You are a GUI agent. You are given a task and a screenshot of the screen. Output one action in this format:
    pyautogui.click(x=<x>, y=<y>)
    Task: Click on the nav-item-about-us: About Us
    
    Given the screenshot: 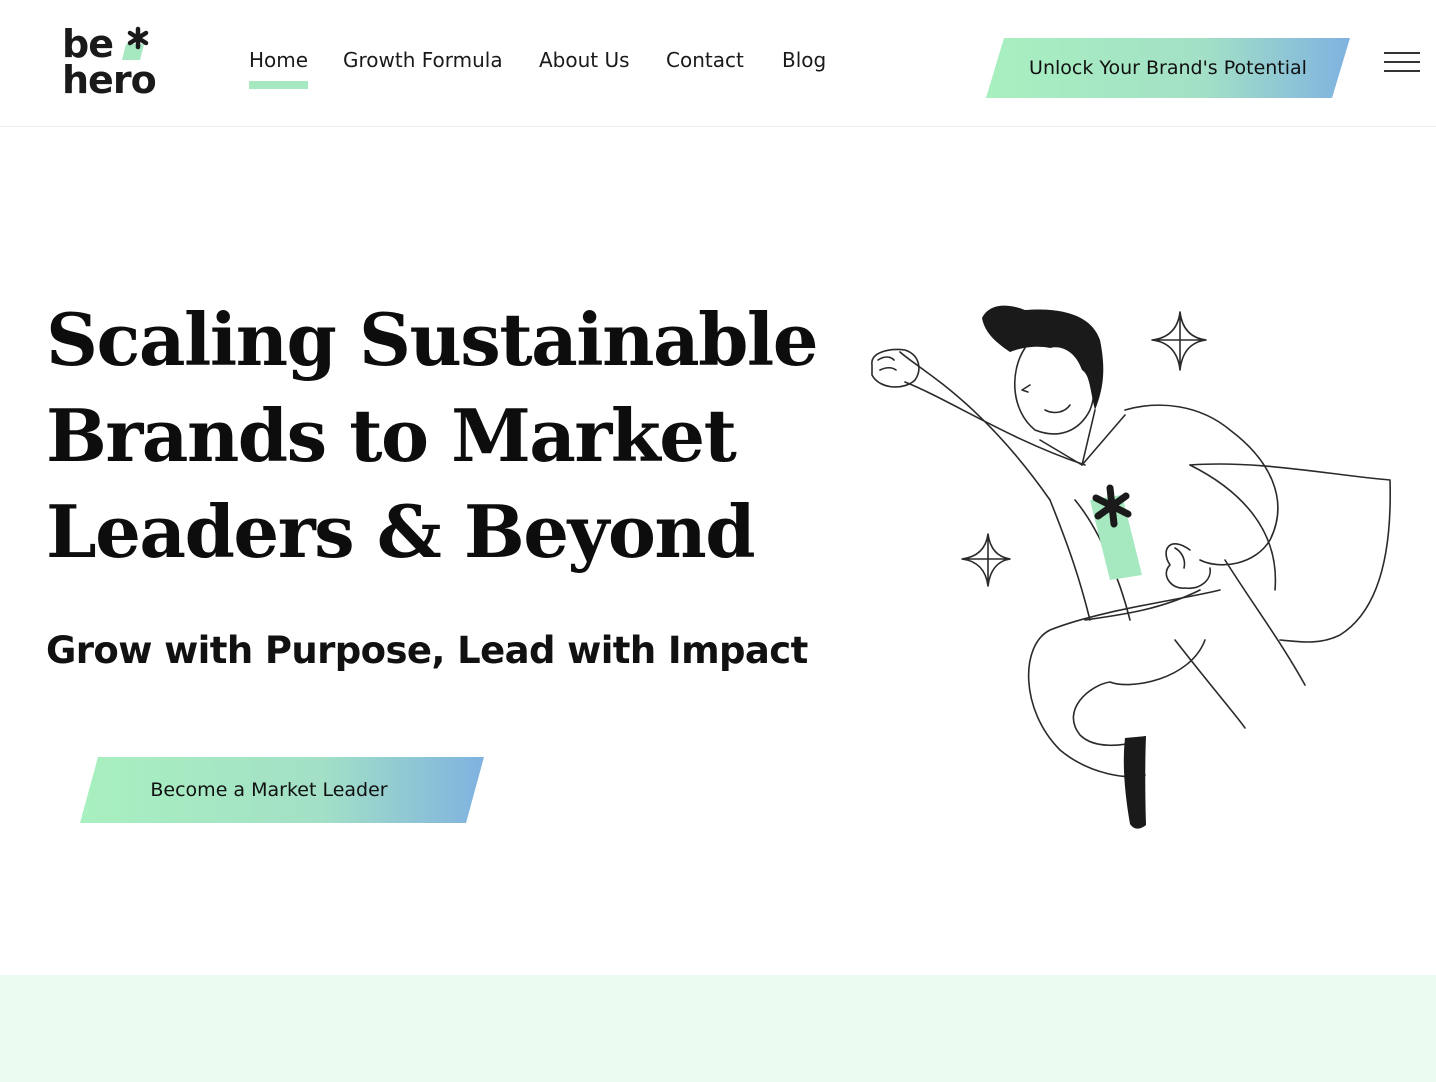 What is the action you would take?
    pyautogui.click(x=584, y=60)
    